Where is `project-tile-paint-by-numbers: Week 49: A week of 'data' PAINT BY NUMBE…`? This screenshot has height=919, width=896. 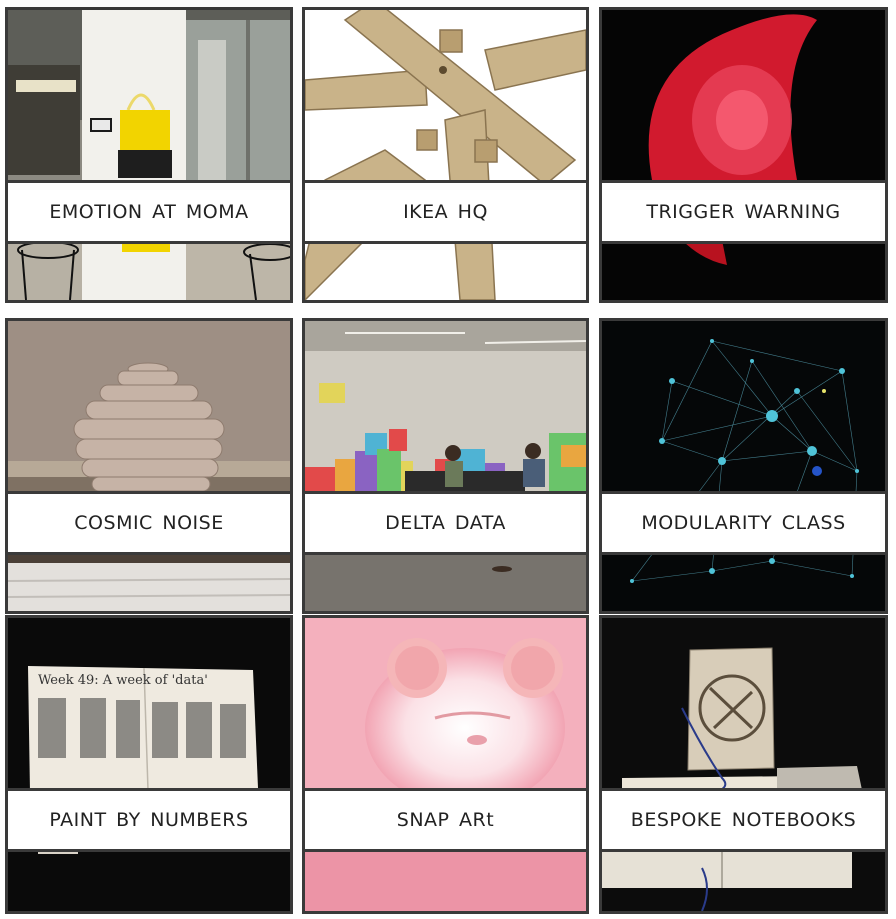 project-tile-paint-by-numbers: Week 49: A week of 'data' PAINT BY NUMBE… is located at coordinates (149, 764).